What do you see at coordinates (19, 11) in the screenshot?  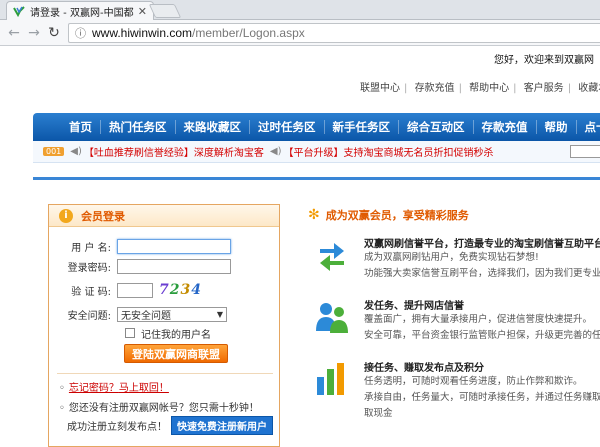 I see `site-favicon-icon` at bounding box center [19, 11].